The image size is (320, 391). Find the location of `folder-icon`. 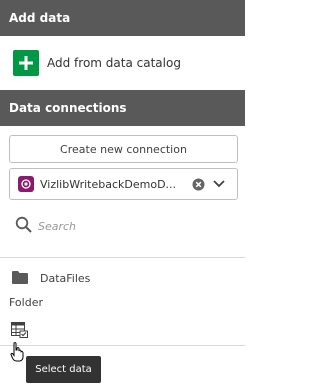

folder-icon is located at coordinates (20, 278).